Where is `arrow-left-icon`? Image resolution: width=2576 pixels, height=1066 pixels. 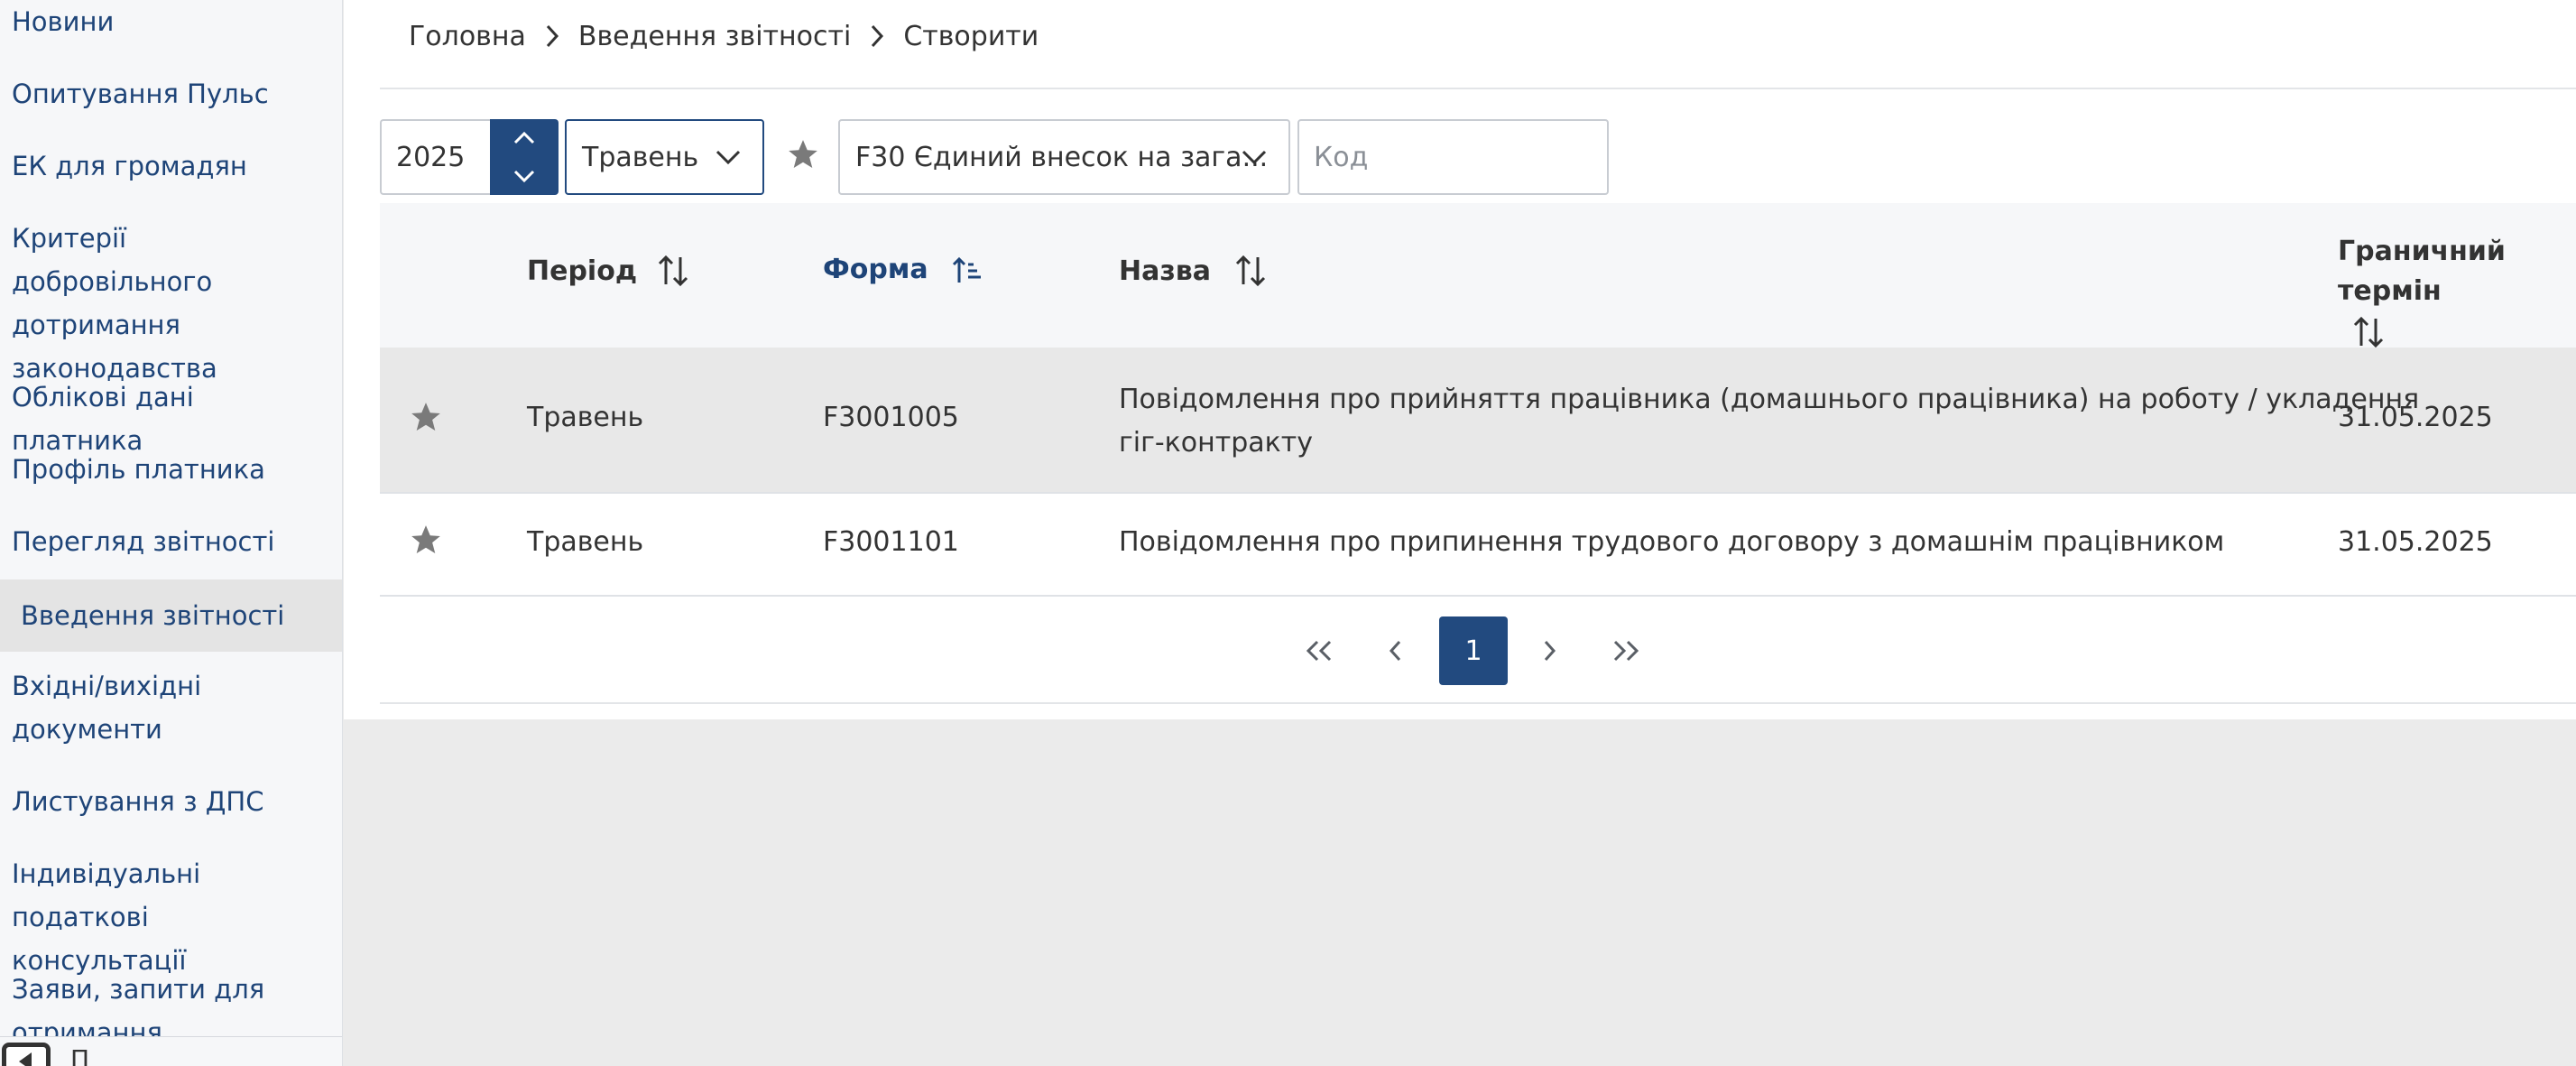
arrow-left-icon is located at coordinates (25, 1059).